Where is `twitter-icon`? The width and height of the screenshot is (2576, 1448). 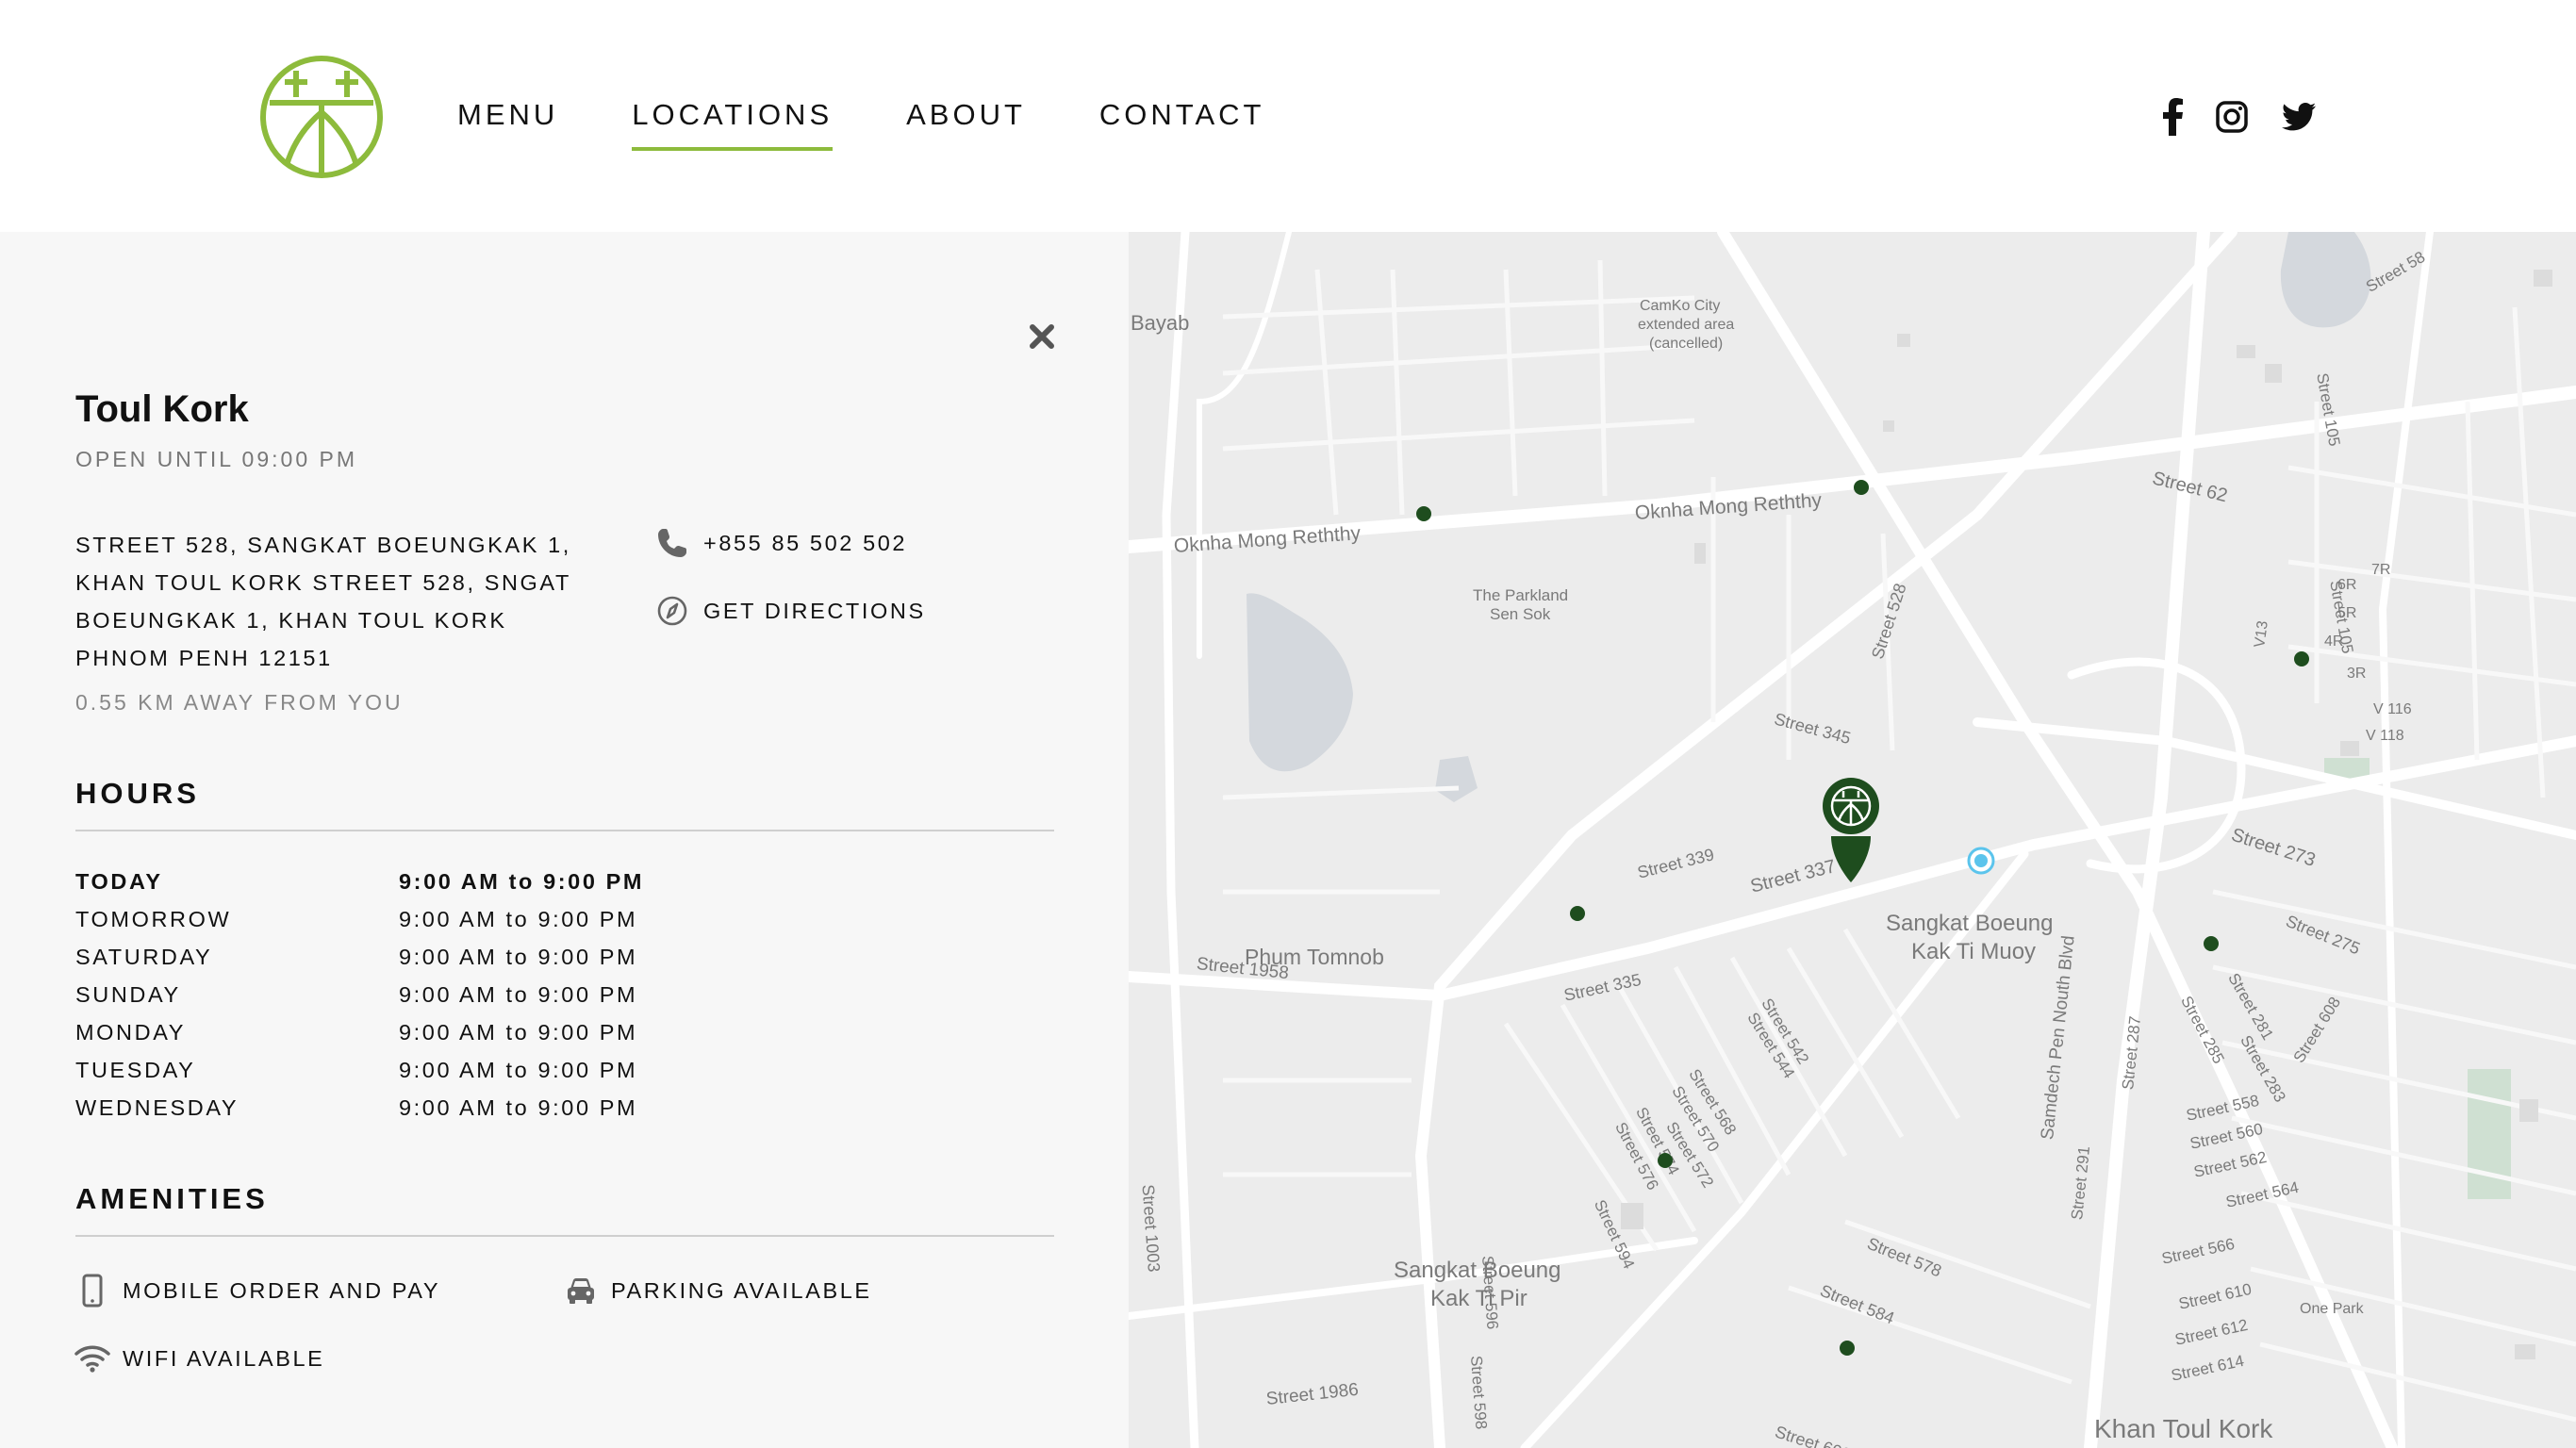 twitter-icon is located at coordinates (2299, 117).